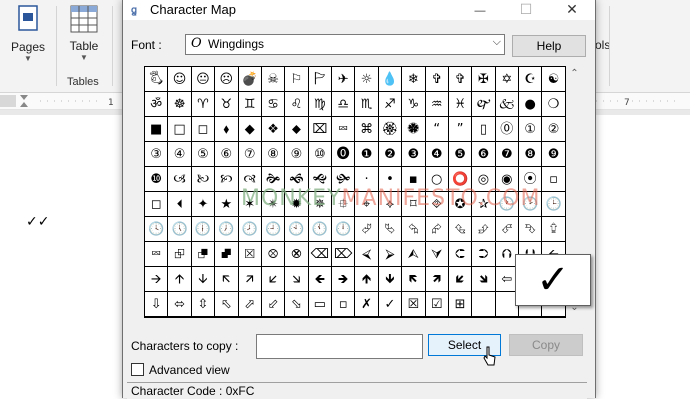  Describe the element at coordinates (157, 129) in the screenshot. I see `character-cell: ■` at that location.